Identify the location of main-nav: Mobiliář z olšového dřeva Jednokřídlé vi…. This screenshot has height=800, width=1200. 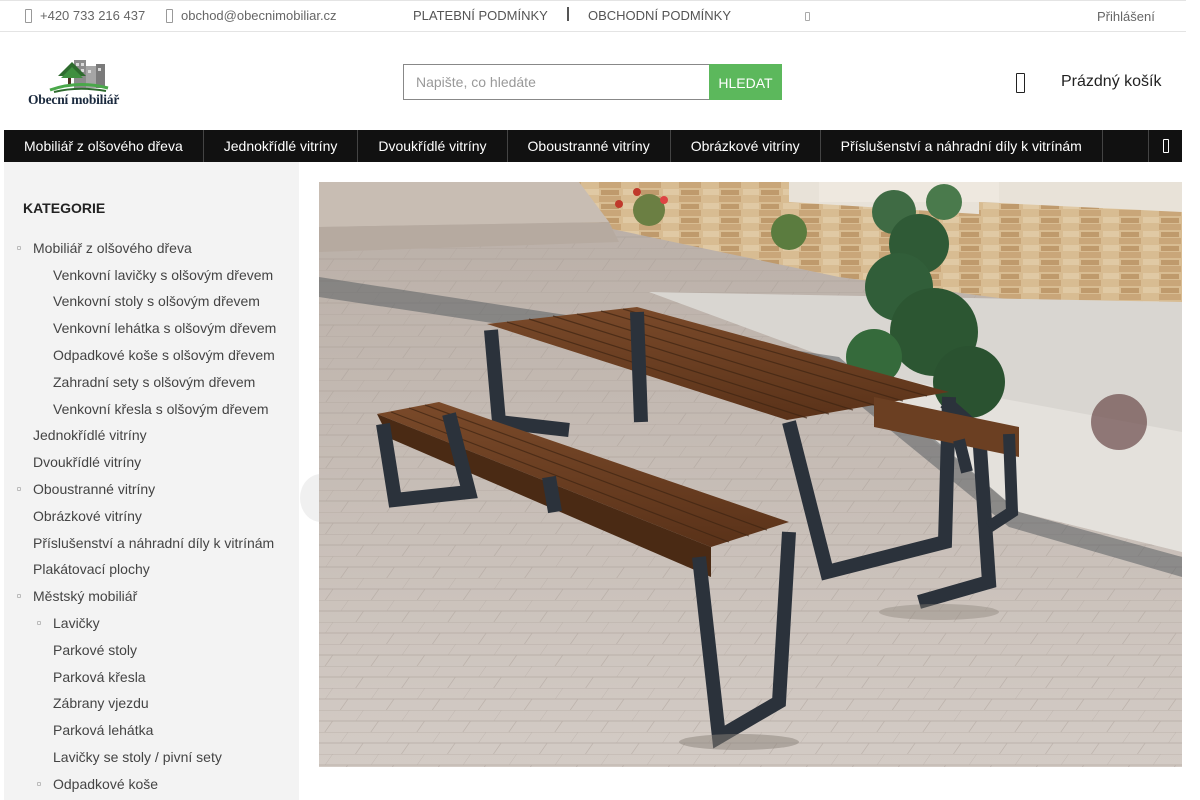
(593, 146).